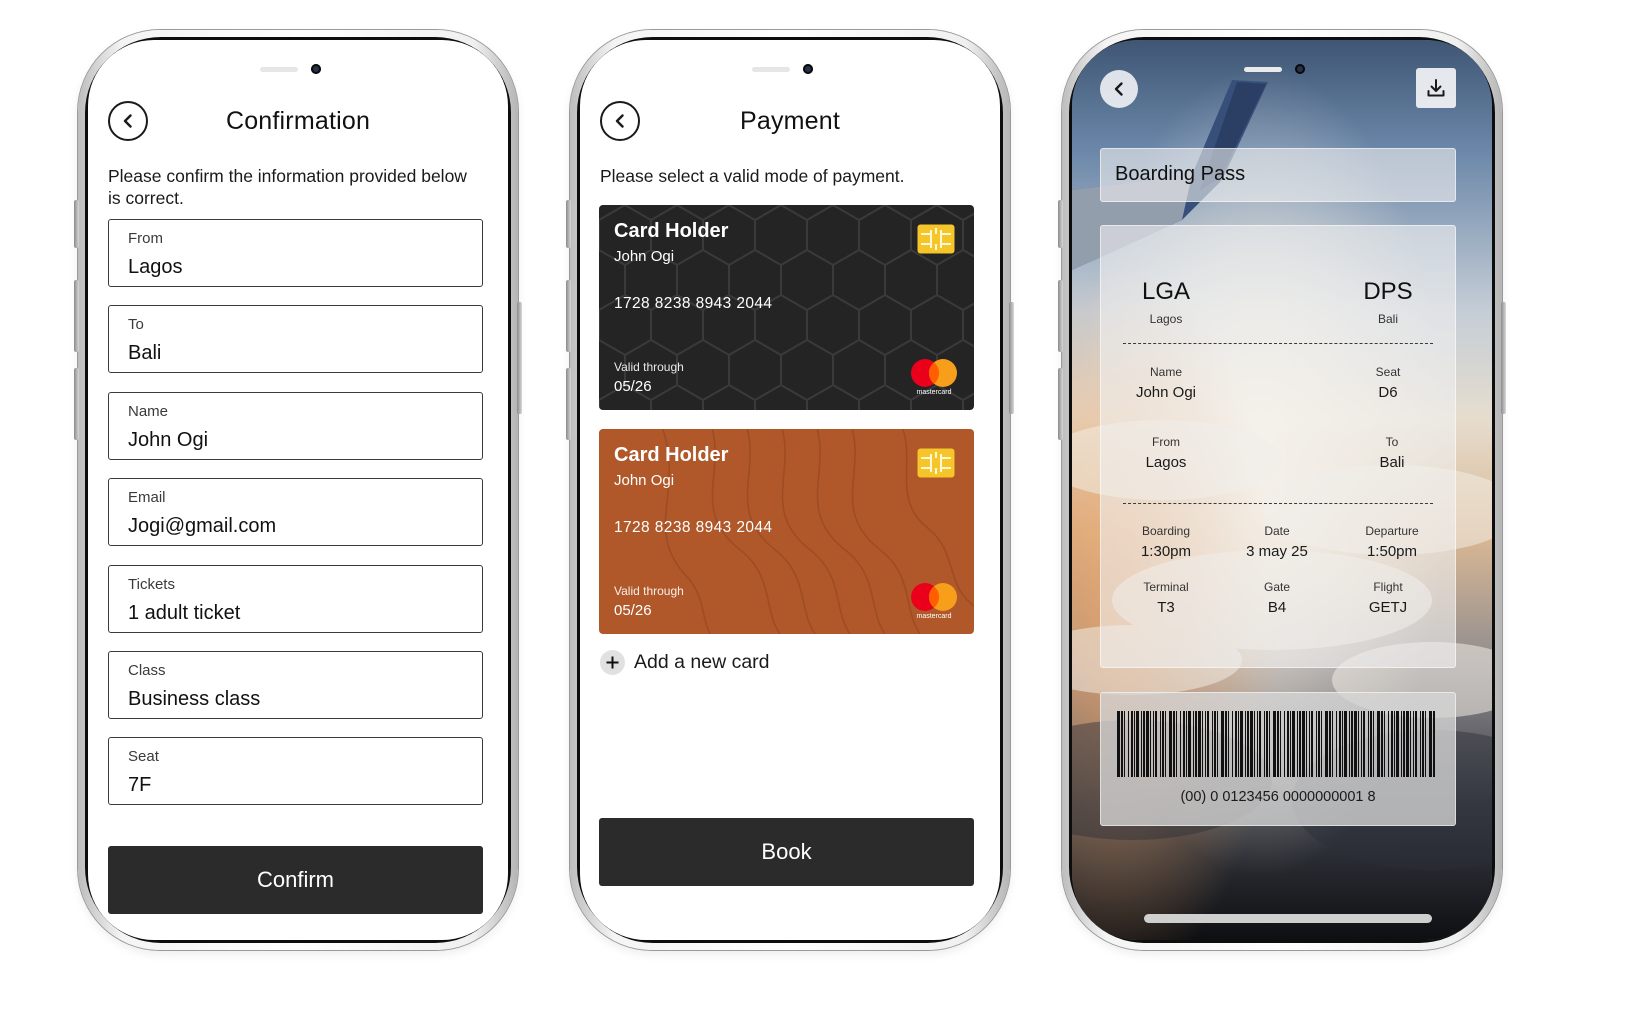 Image resolution: width=1635 pixels, height=1018 pixels. What do you see at coordinates (1288, 918) in the screenshot?
I see `home-indicator` at bounding box center [1288, 918].